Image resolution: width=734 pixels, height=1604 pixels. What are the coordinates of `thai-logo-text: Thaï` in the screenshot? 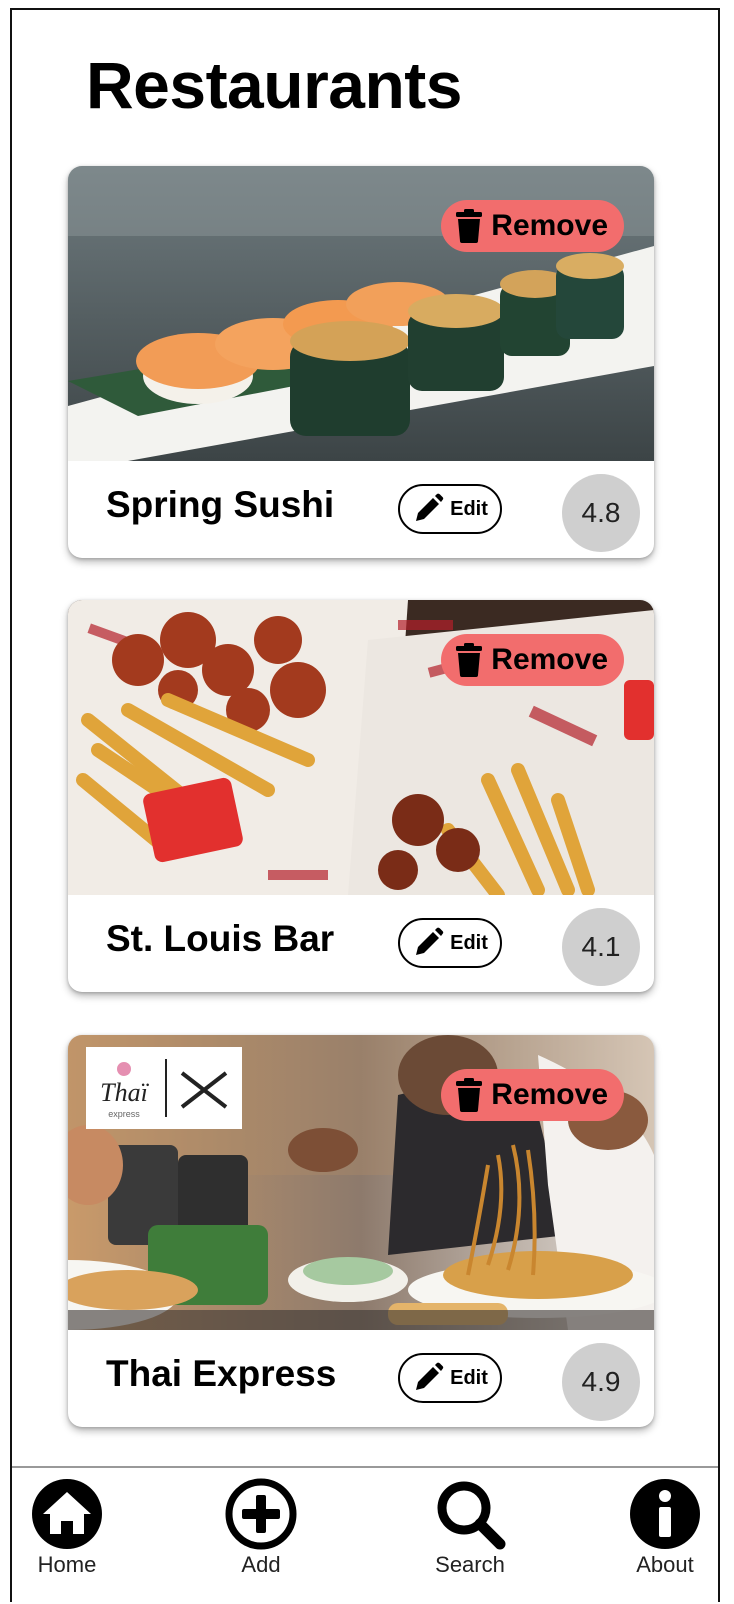 It's located at (124, 1092).